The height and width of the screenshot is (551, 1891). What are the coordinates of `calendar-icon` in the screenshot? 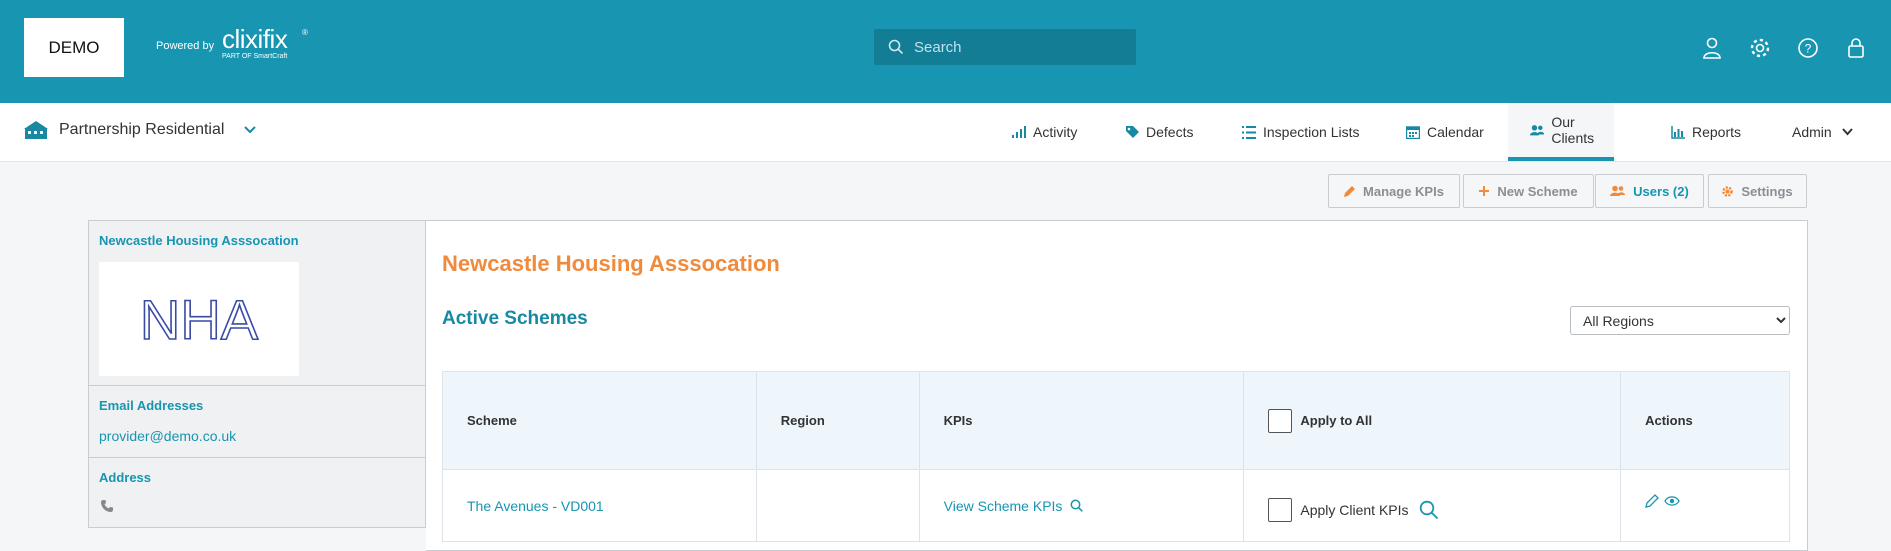 It's located at (1413, 132).